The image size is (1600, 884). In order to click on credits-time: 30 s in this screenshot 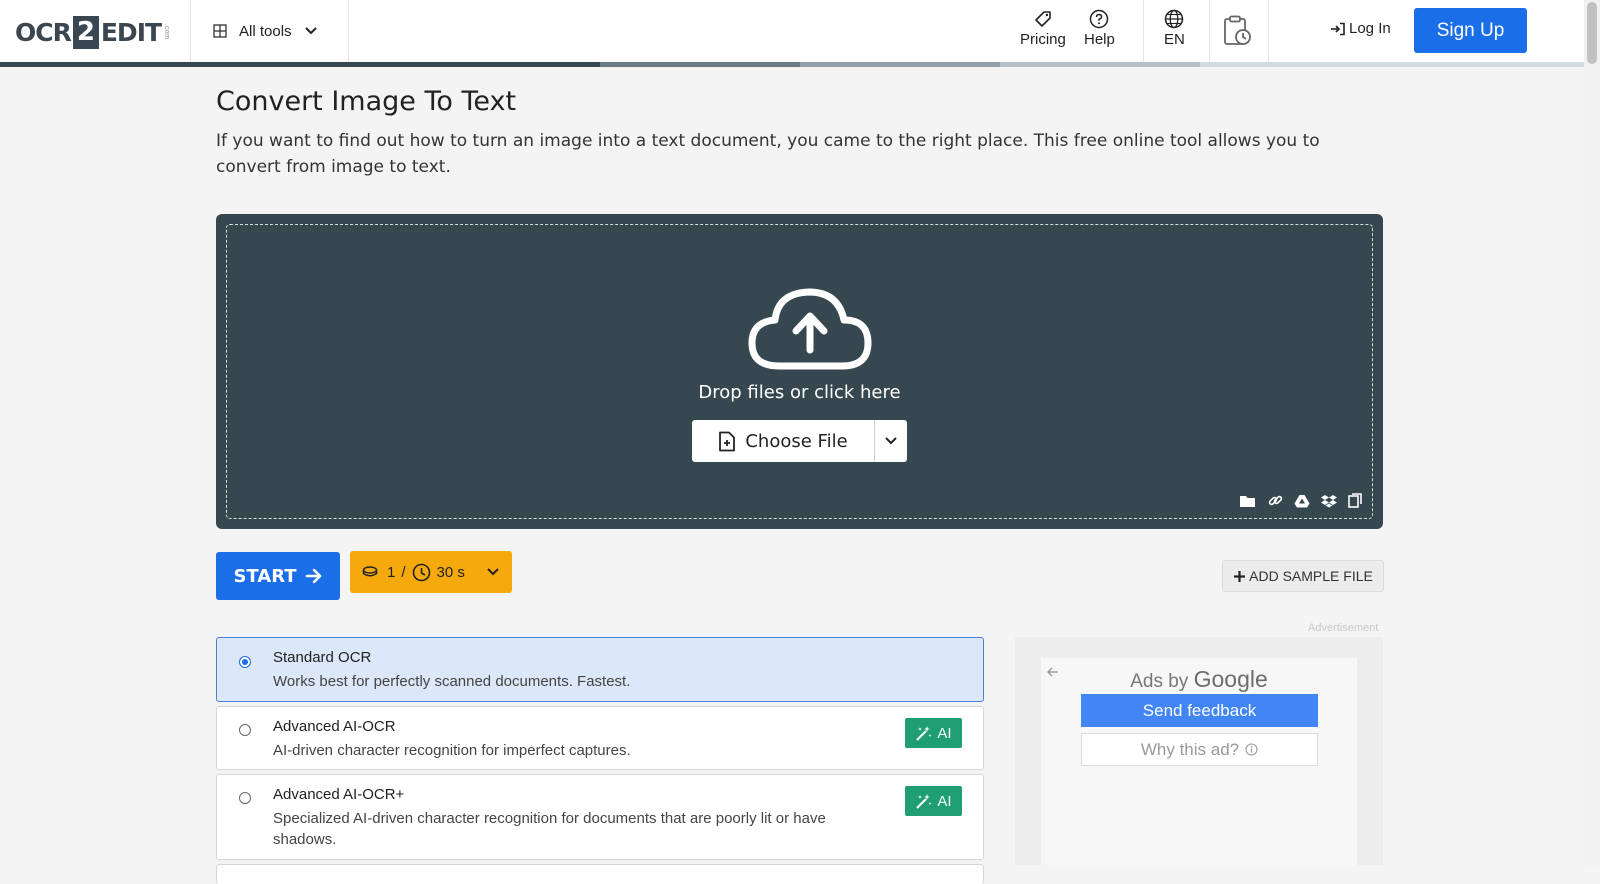, I will do `click(450, 572)`.